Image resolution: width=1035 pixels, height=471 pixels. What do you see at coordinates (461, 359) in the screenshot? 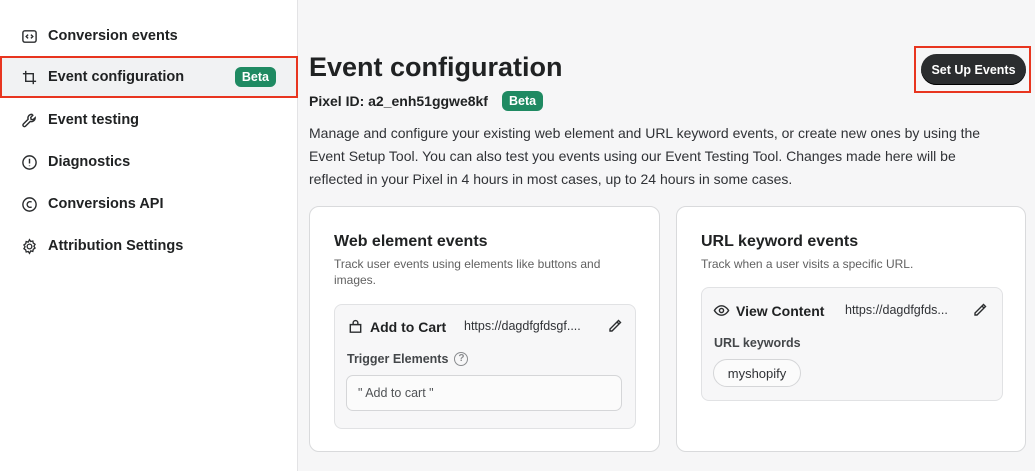
I see `help-icon: ?` at bounding box center [461, 359].